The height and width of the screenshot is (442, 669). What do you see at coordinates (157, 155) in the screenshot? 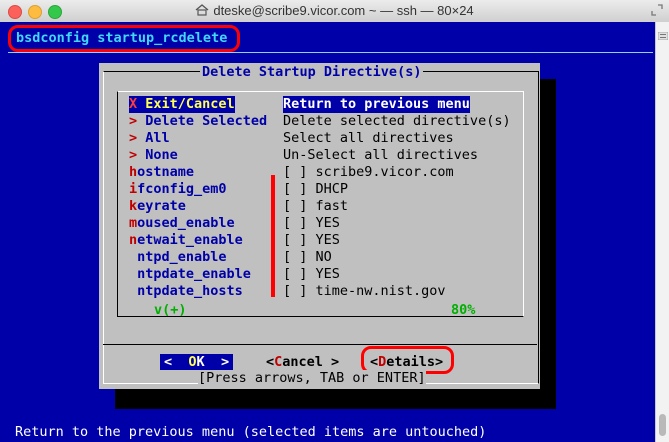
I see `menu-tag-text: None` at bounding box center [157, 155].